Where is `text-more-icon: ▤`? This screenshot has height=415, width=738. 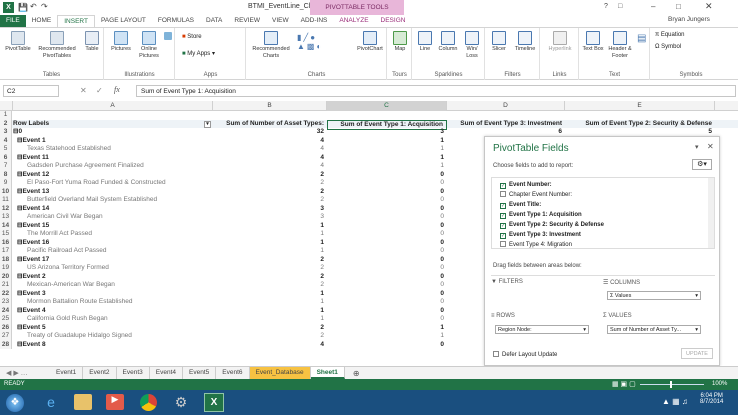
text-more-icon: ▤ is located at coordinates (641, 38).